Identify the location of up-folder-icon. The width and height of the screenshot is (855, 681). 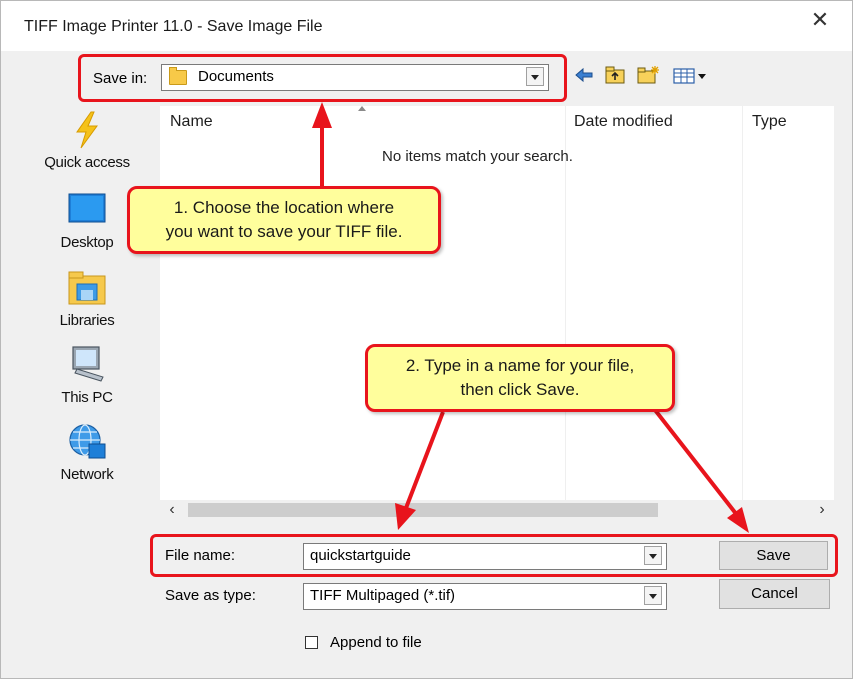
(615, 75).